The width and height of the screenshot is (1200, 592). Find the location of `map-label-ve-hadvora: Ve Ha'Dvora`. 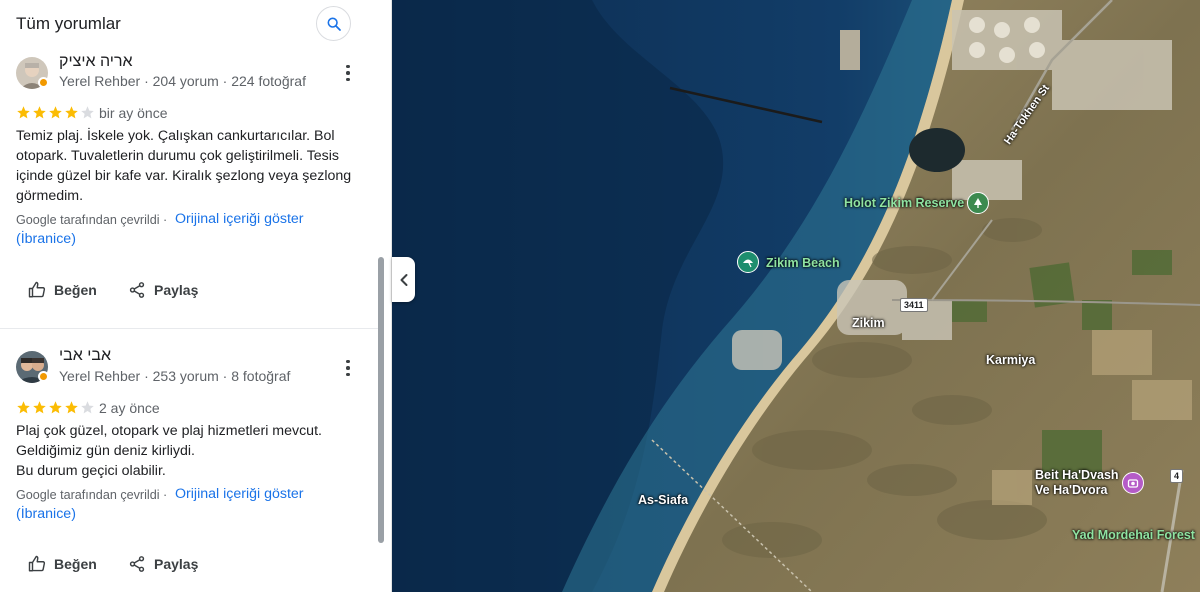

map-label-ve-hadvora: Ve Ha'Dvora is located at coordinates (1071, 490).